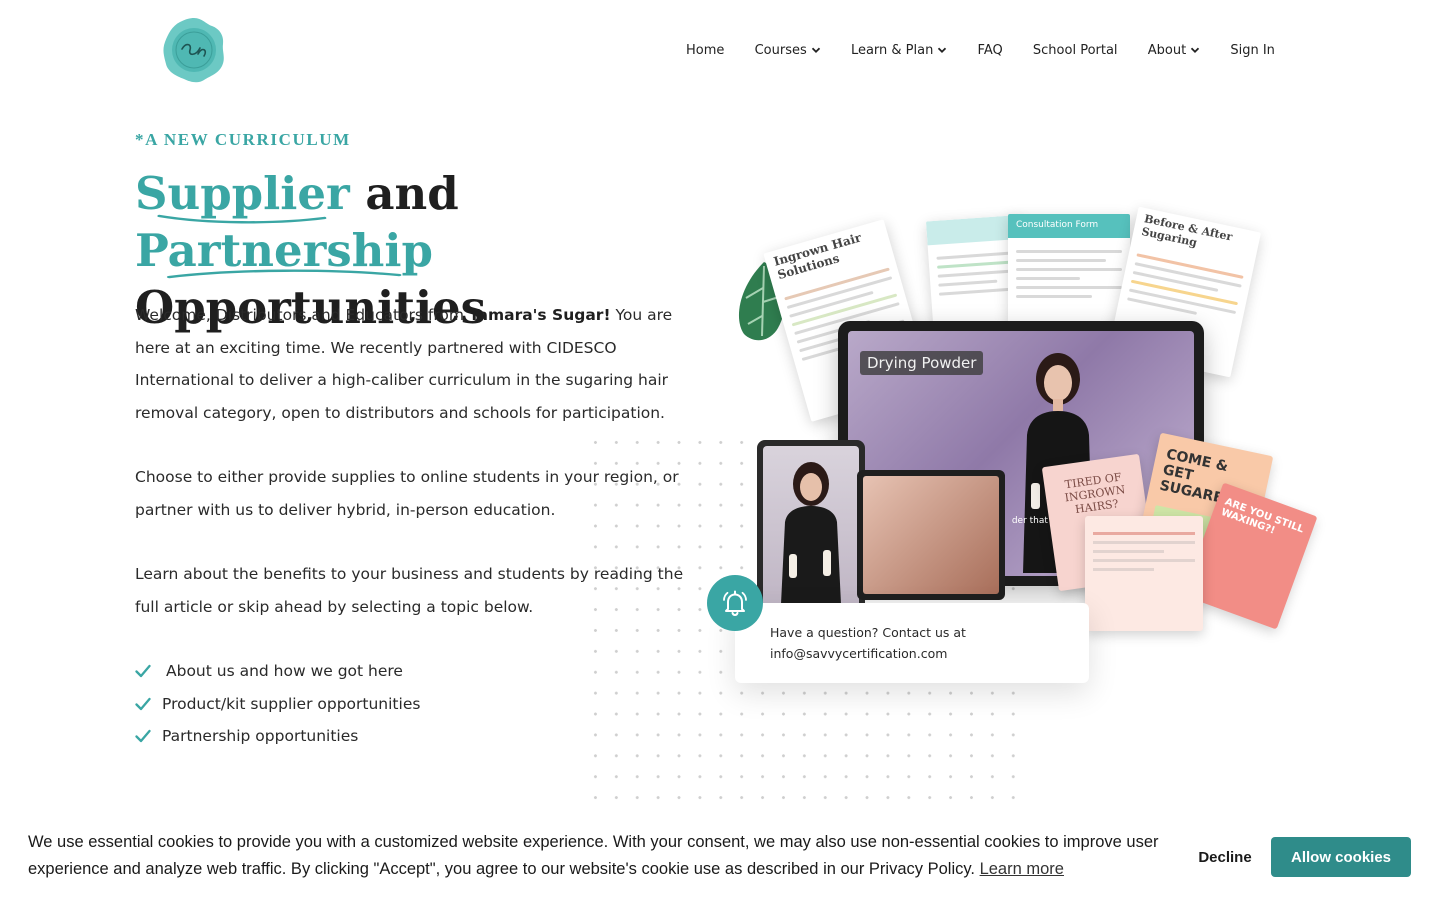 This screenshot has height=900, width=1440. What do you see at coordinates (912, 653) in the screenshot?
I see `contact-email: info@savvycertification.com` at bounding box center [912, 653].